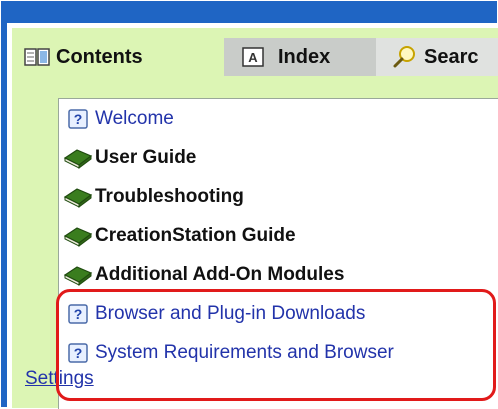 This screenshot has height=409, width=498. I want to click on index-a-icon: A, so click(253, 57).